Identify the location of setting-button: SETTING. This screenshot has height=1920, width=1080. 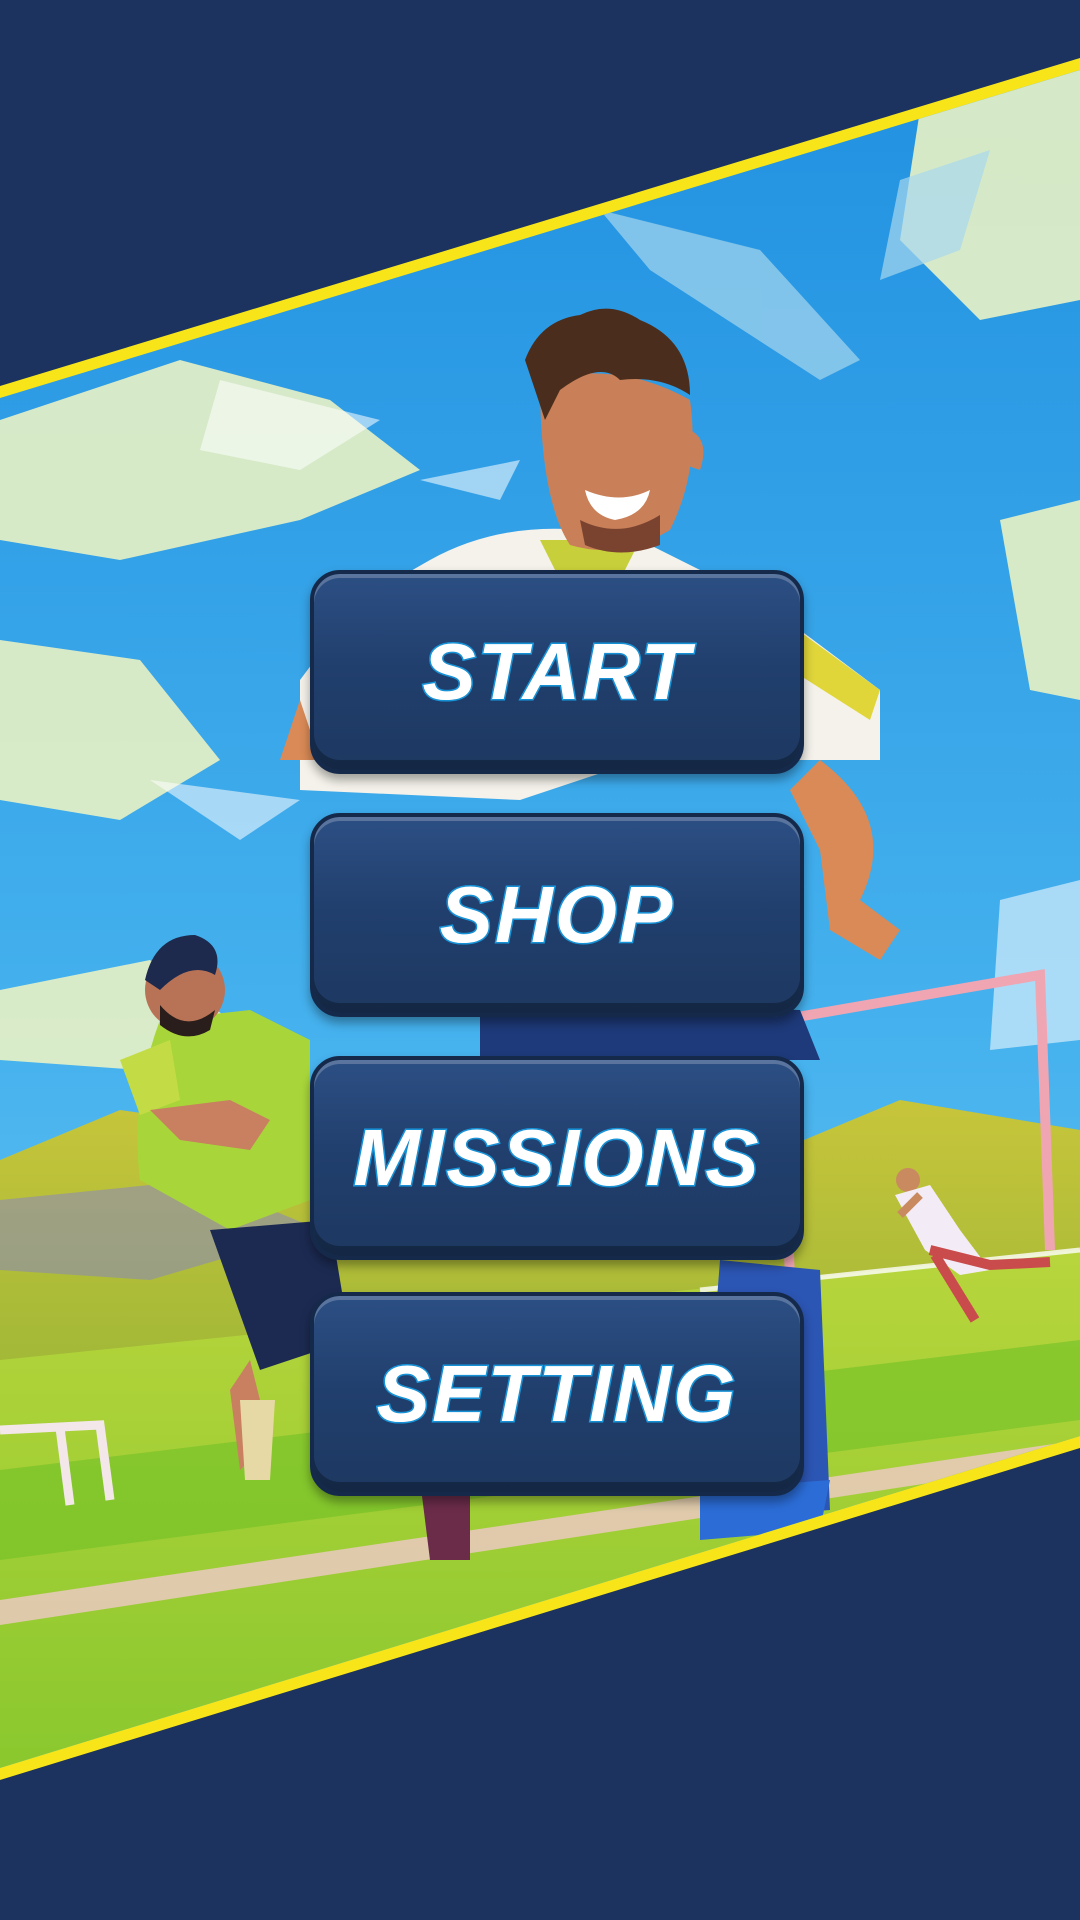
(557, 1394).